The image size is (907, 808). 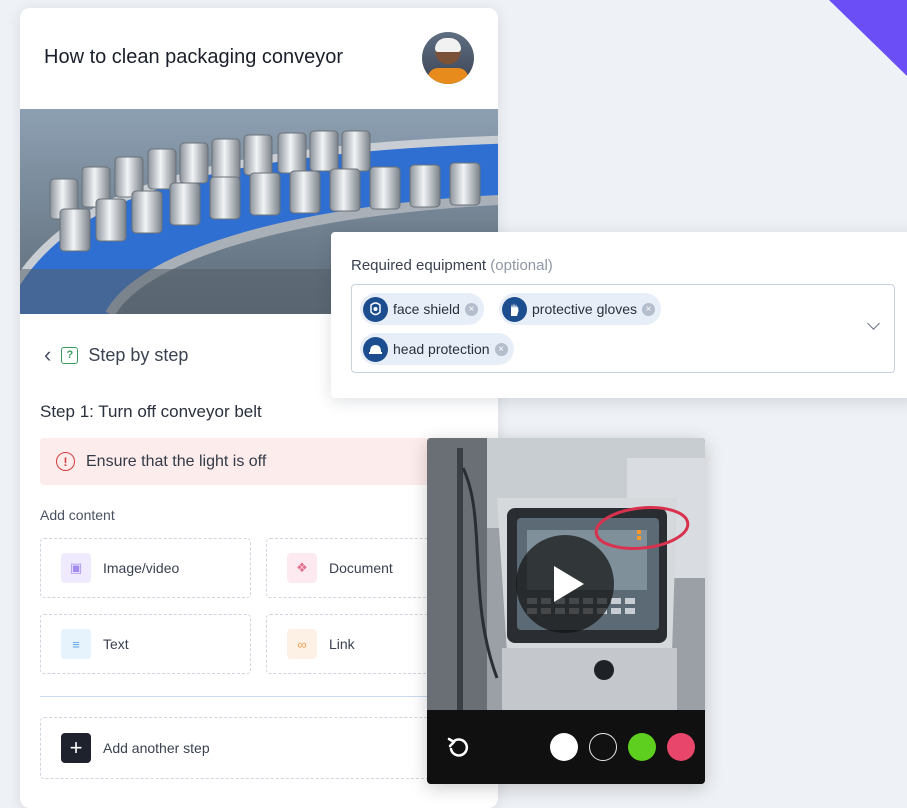 I want to click on add-image-video-button: ▣ Image/video, so click(x=145, y=568).